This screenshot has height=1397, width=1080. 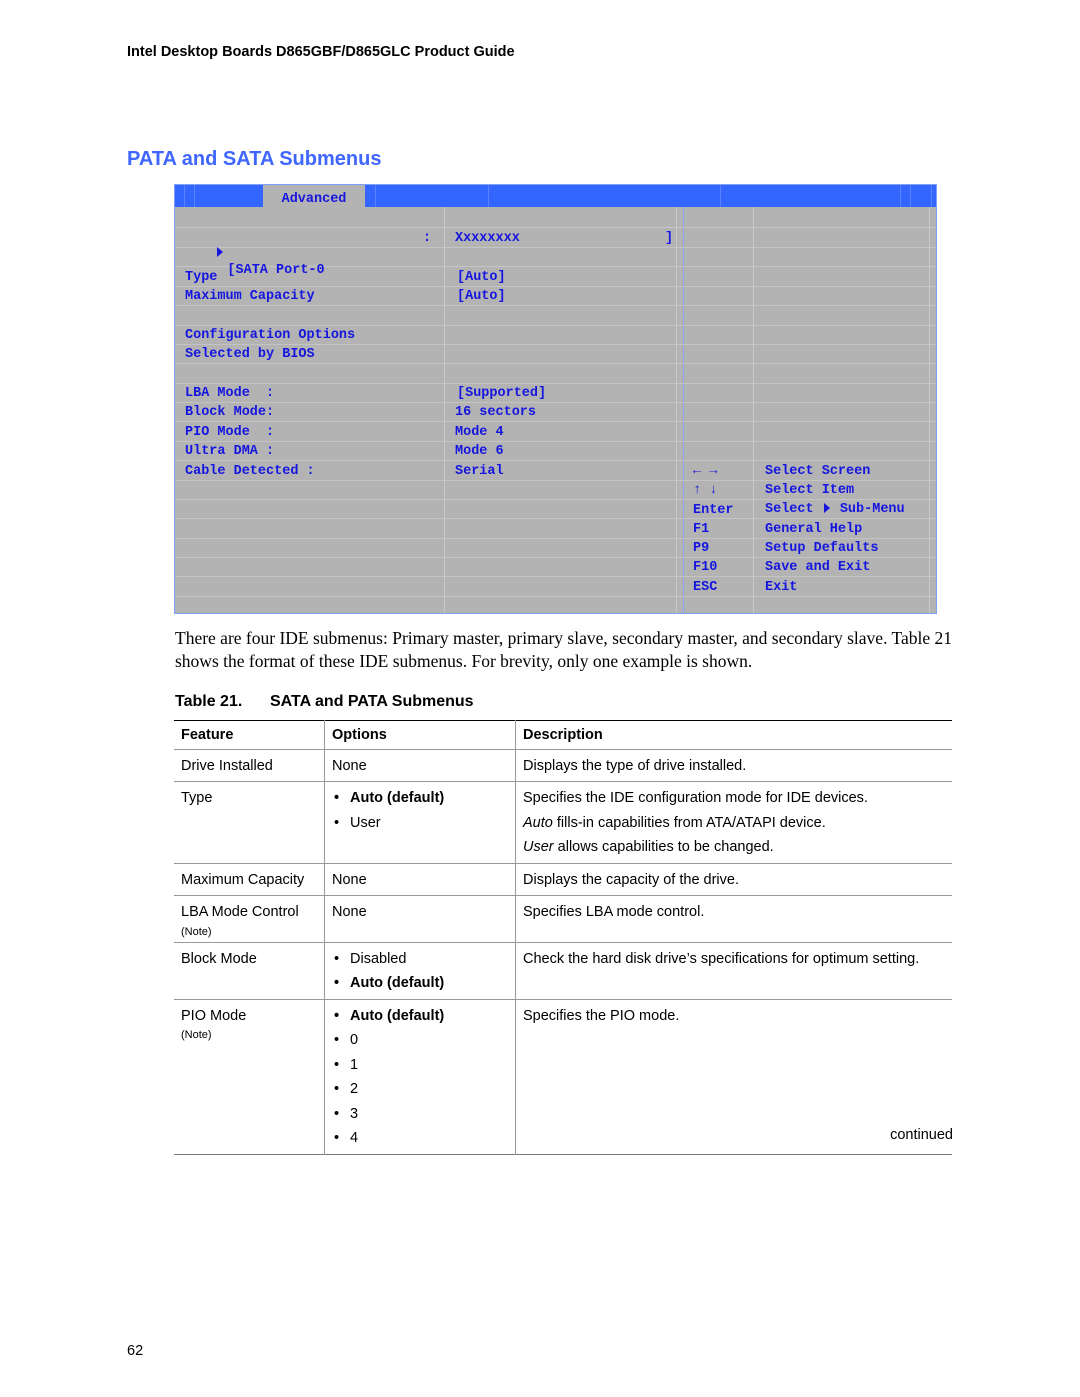 What do you see at coordinates (135, 1351) in the screenshot?
I see `page-number: 62` at bounding box center [135, 1351].